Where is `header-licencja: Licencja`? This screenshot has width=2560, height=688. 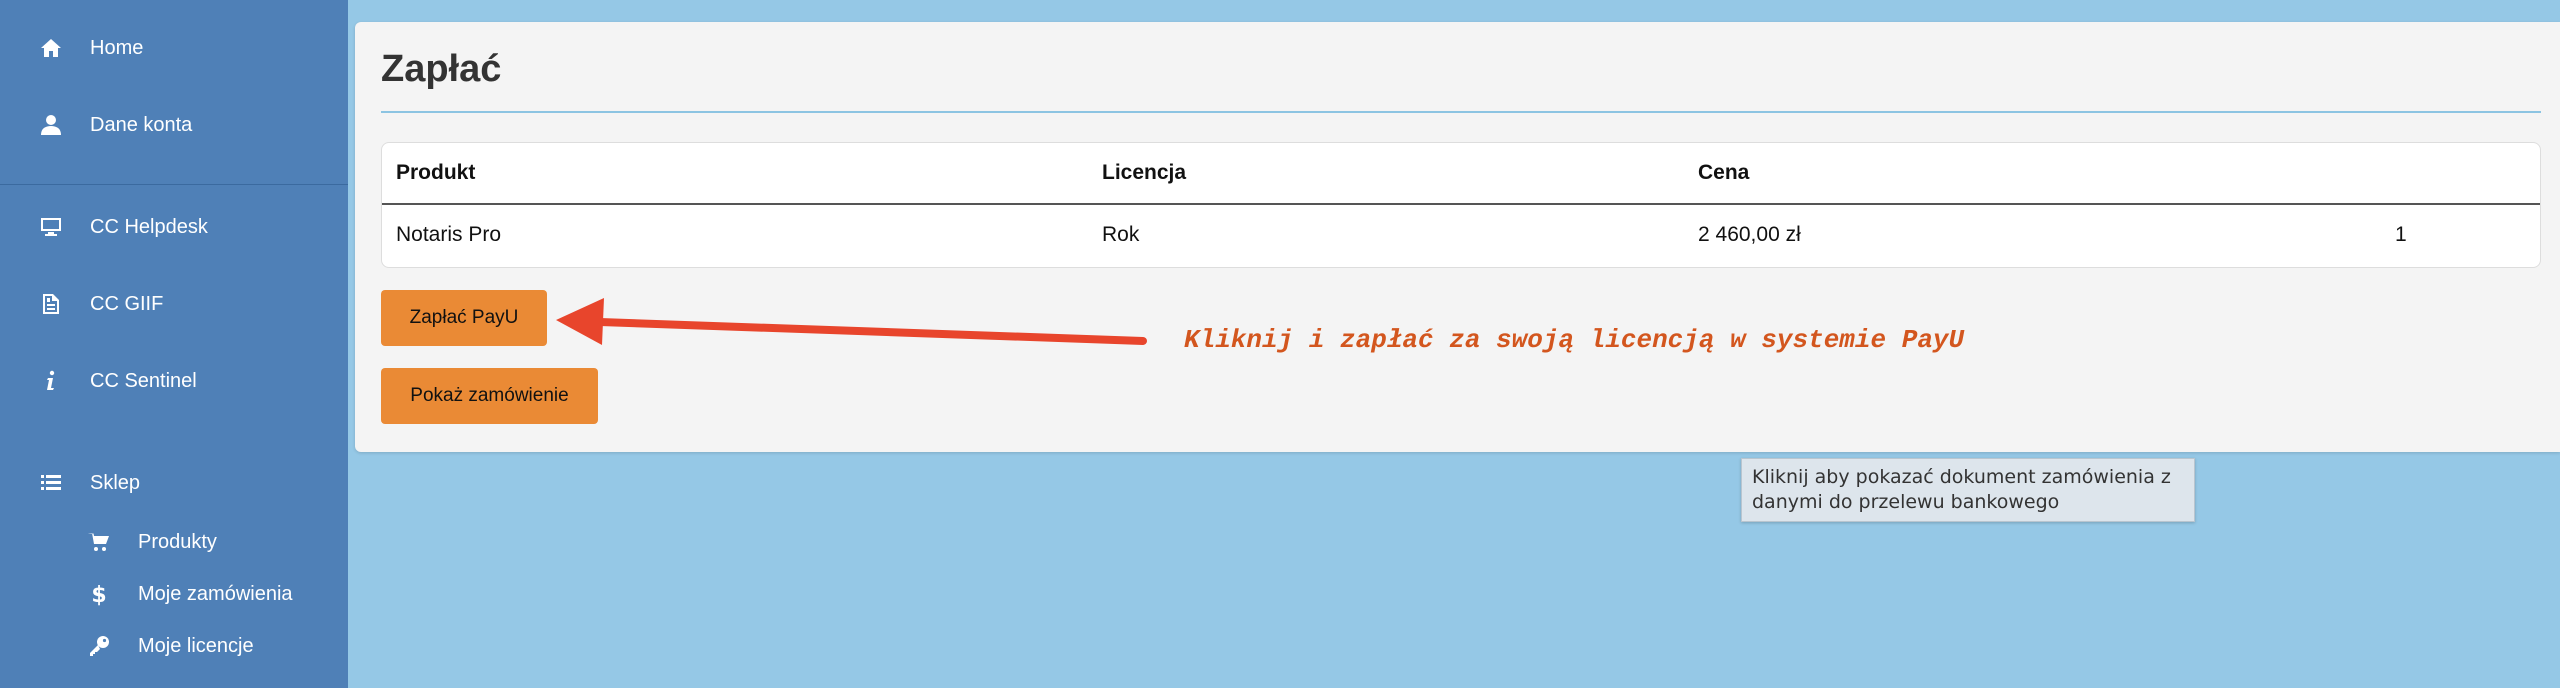 header-licencja: Licencja is located at coordinates (1386, 174).